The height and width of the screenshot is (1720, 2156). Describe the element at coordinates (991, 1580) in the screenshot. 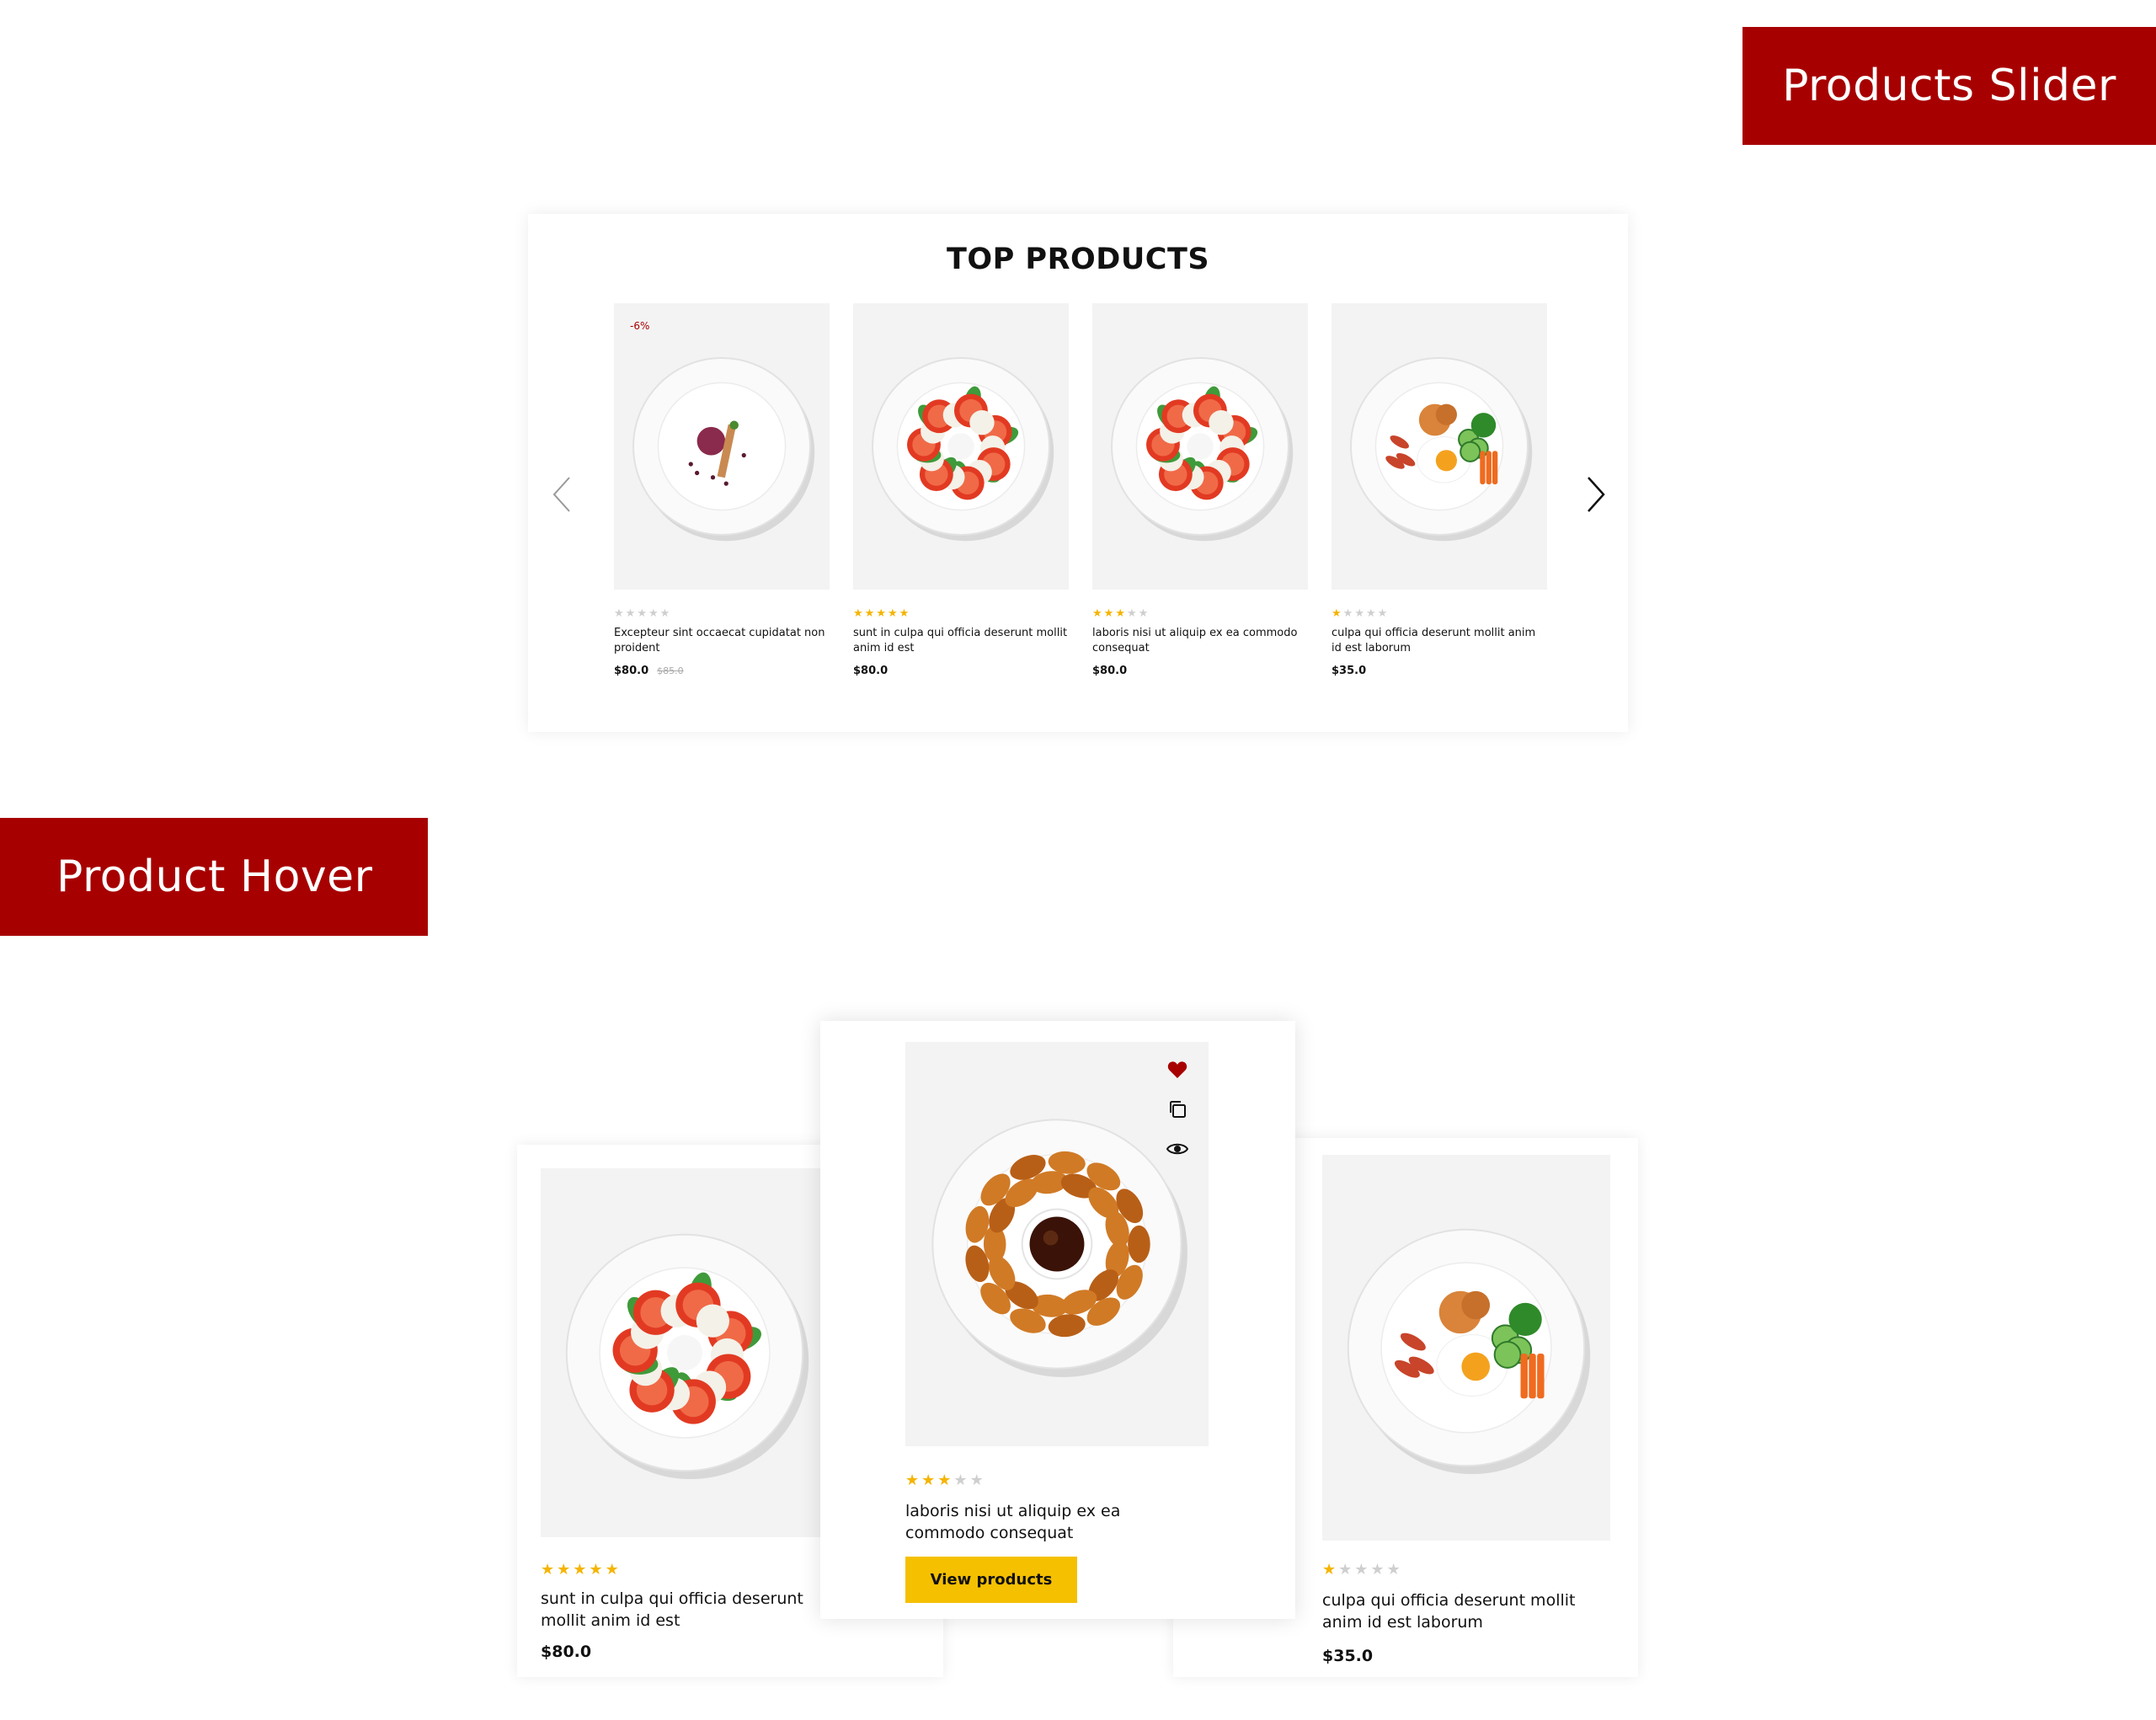

I see `view-products-button: View products` at that location.